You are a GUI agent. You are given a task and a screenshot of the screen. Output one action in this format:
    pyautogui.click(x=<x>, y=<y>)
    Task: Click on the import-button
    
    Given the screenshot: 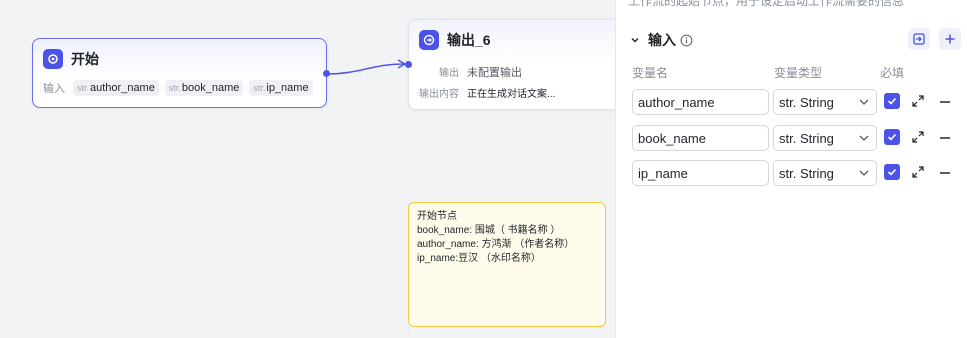 What is the action you would take?
    pyautogui.click(x=919, y=39)
    